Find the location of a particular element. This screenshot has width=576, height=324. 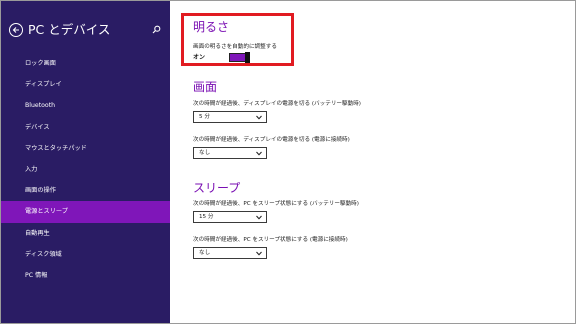

auto-brightness-toggle is located at coordinates (239, 57).